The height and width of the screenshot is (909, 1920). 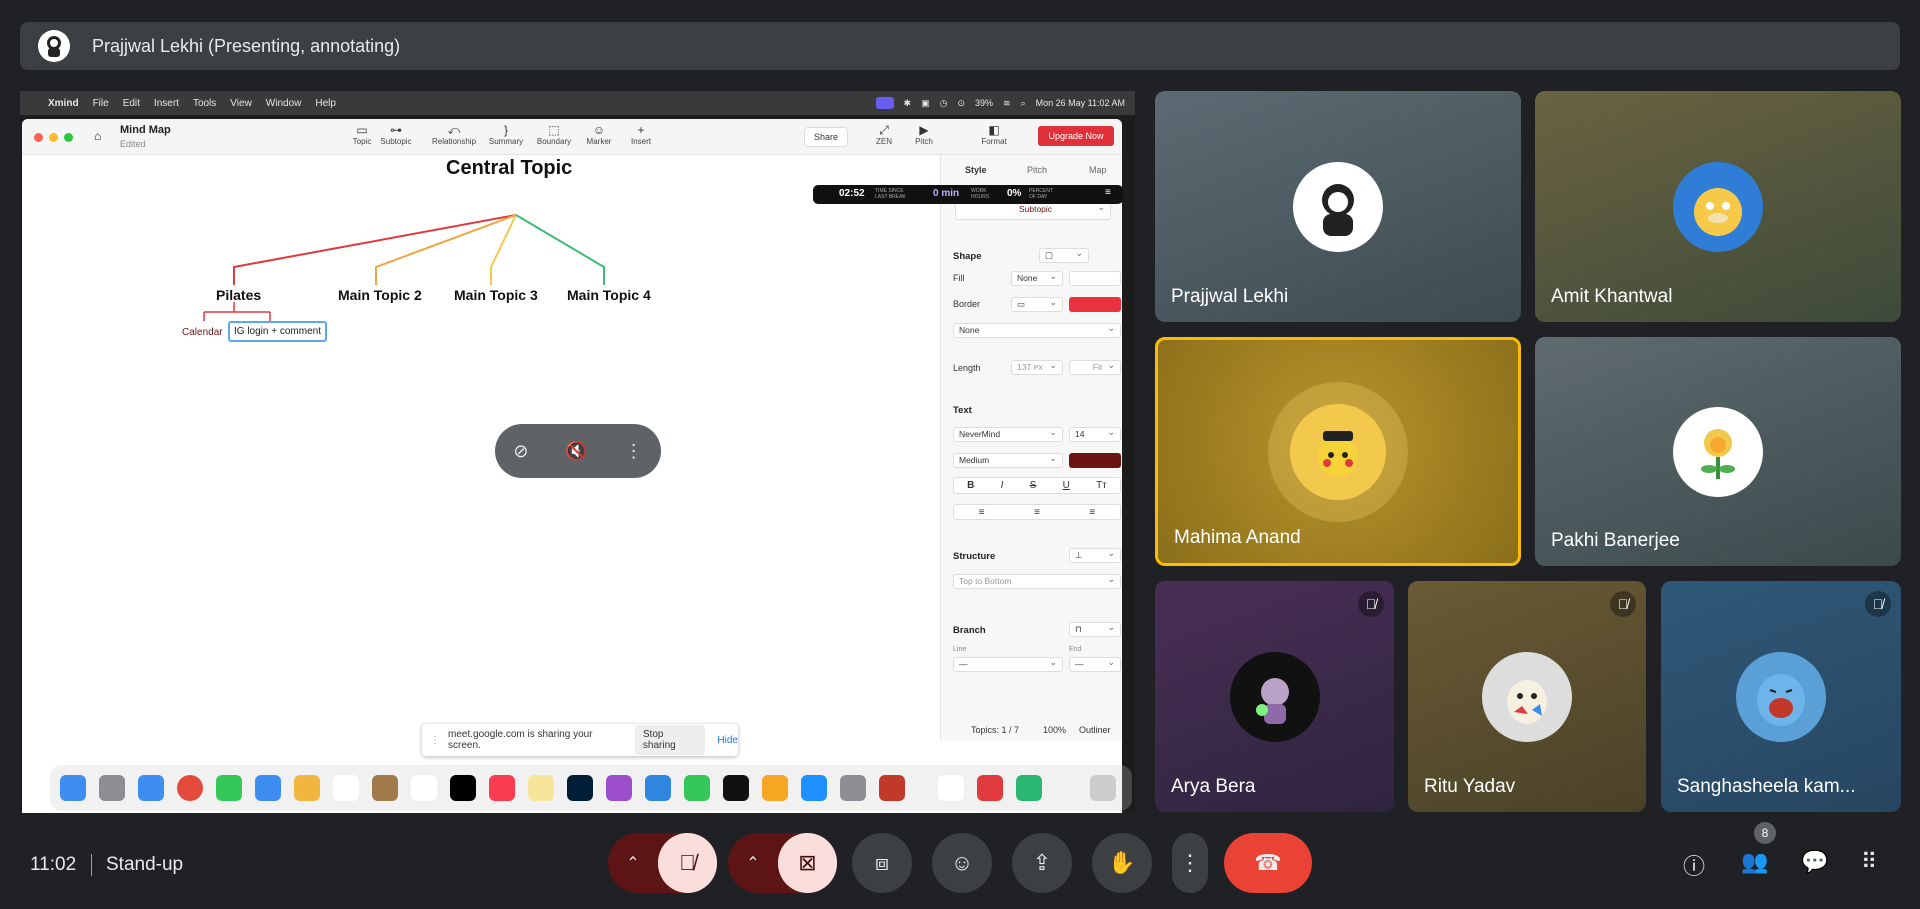 I want to click on italic-button: I, so click(x=1002, y=485).